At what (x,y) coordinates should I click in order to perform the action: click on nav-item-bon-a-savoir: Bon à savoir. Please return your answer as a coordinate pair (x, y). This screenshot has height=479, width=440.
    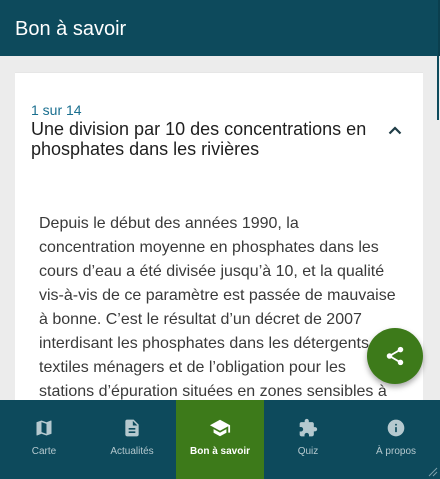
    Looking at the image, I should click on (220, 439).